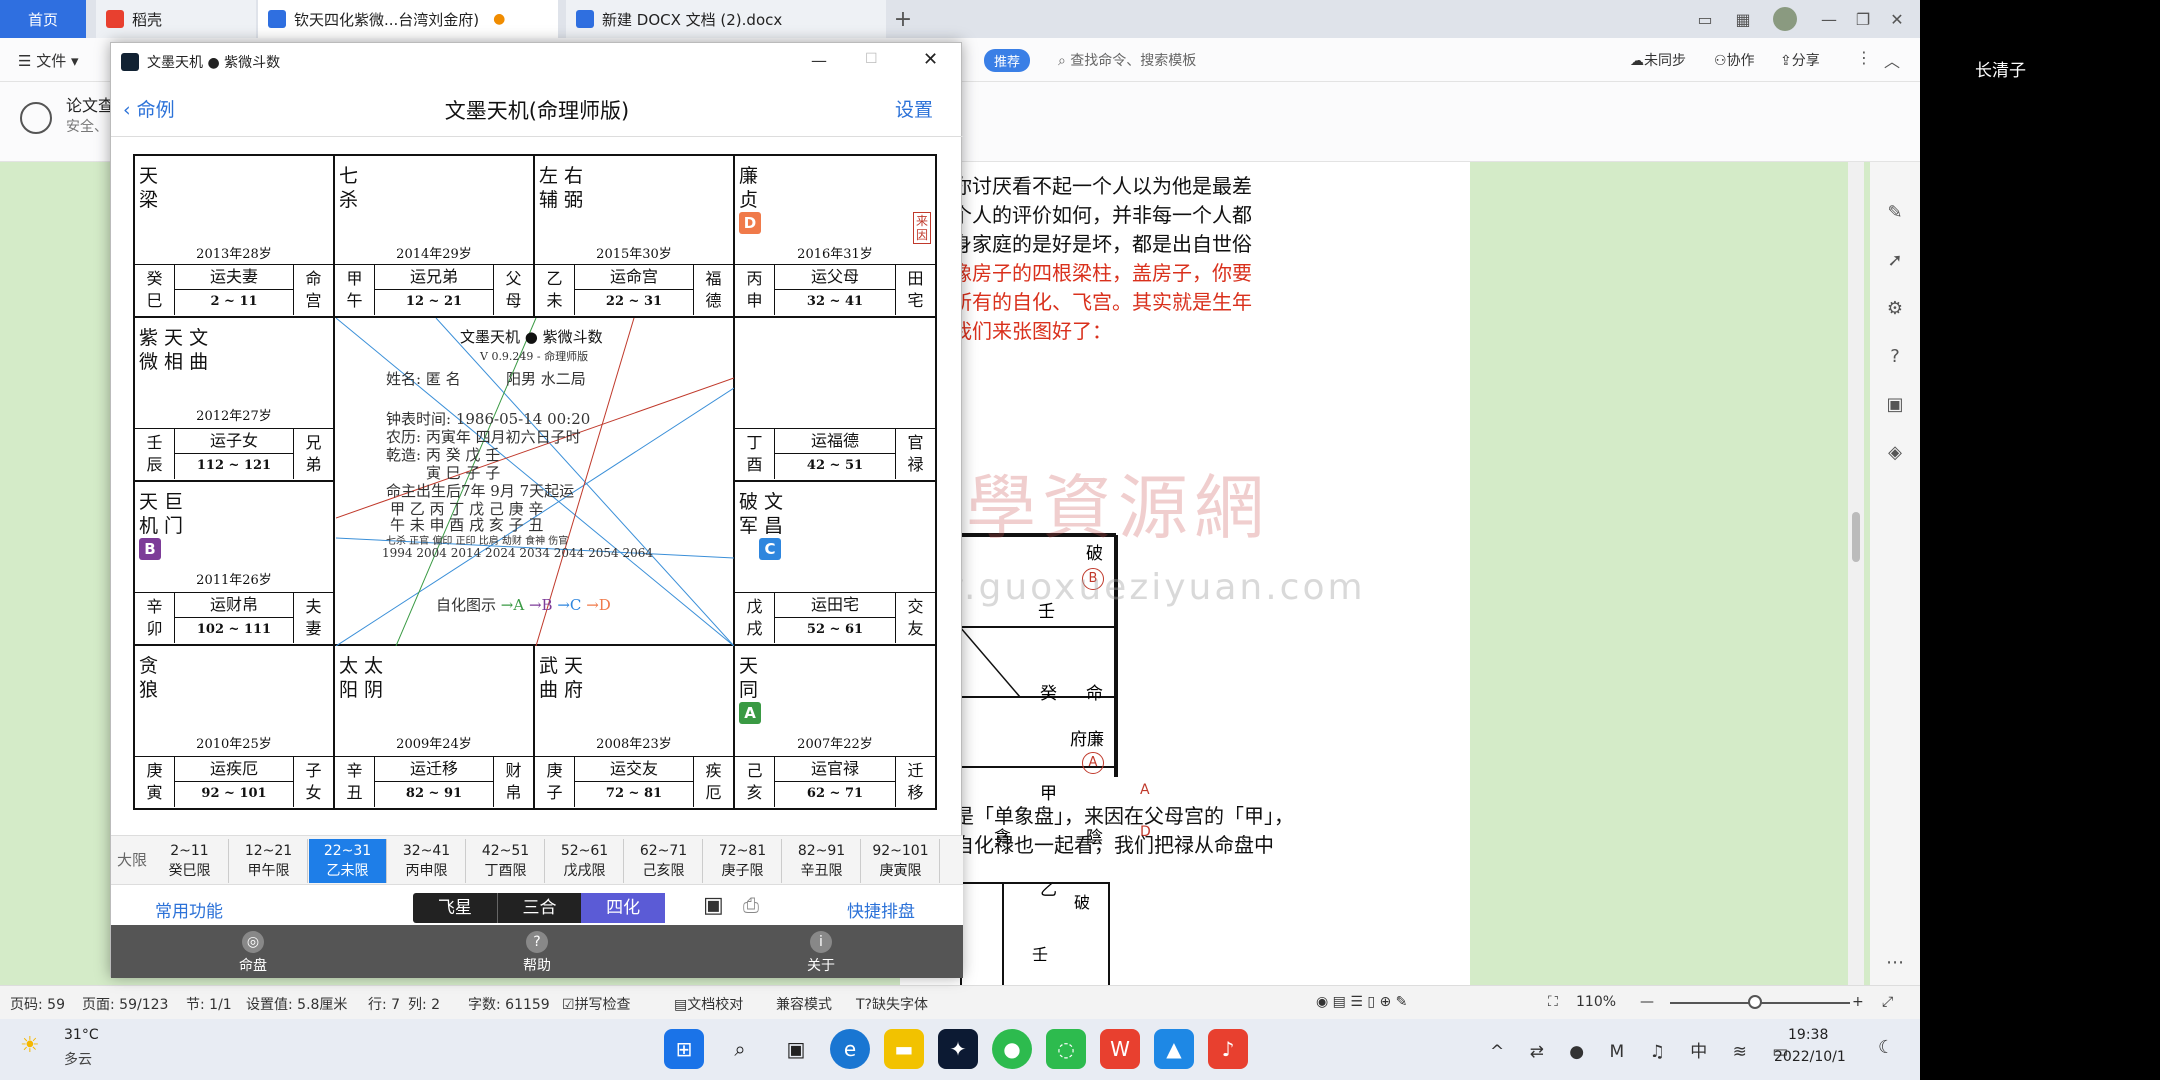 The height and width of the screenshot is (1080, 2160). I want to click on daxian-item: 92~101 庚寅限, so click(901, 861).